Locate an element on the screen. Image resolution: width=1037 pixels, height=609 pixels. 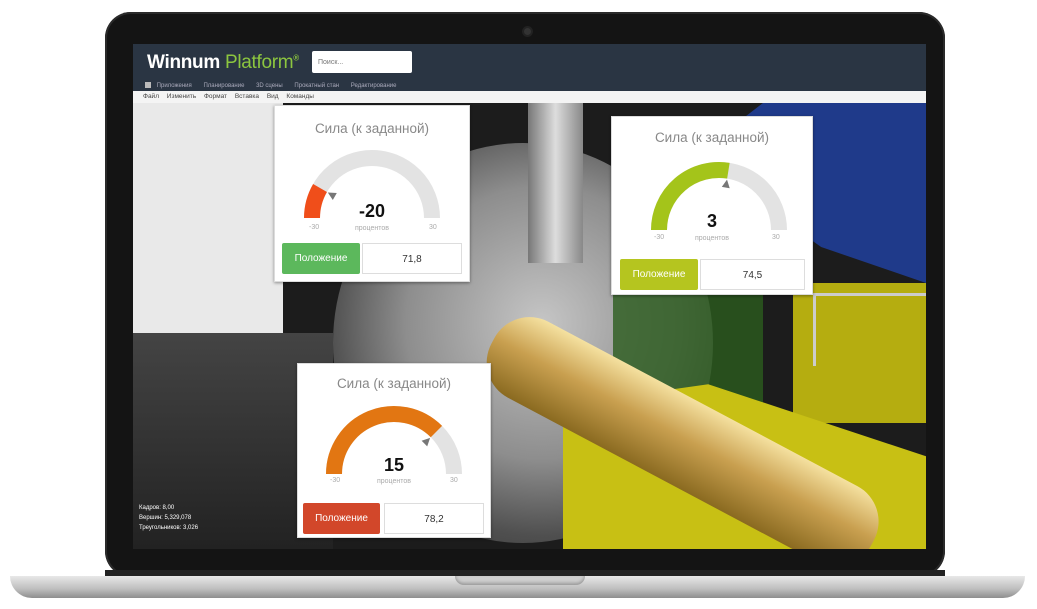
menu-commands: Команды is located at coordinates (300, 96).